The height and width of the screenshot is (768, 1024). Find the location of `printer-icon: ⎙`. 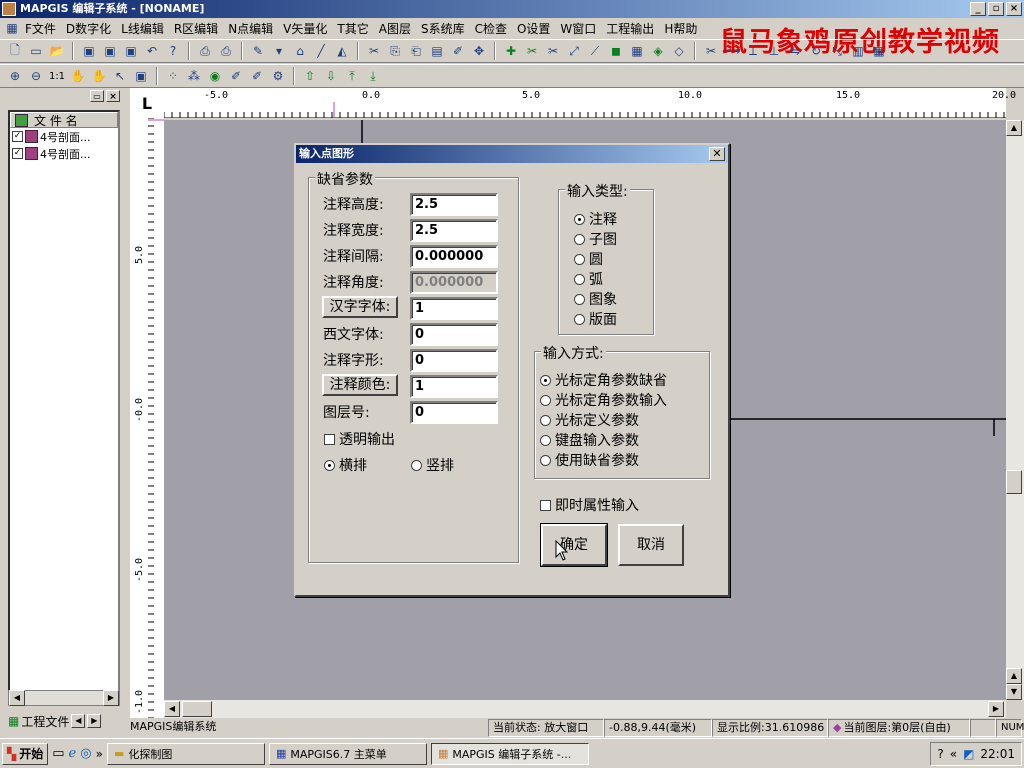

printer-icon: ⎙ is located at coordinates (226, 51).